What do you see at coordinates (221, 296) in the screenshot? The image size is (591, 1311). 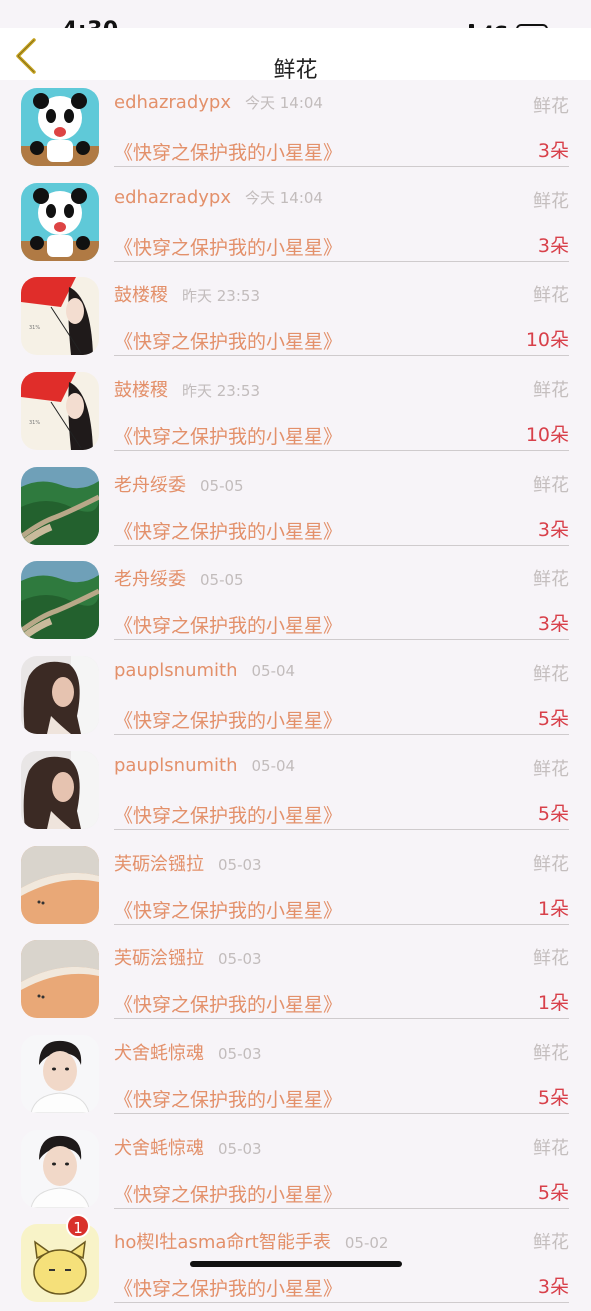 I see `timestamp: 昨天 23:53` at bounding box center [221, 296].